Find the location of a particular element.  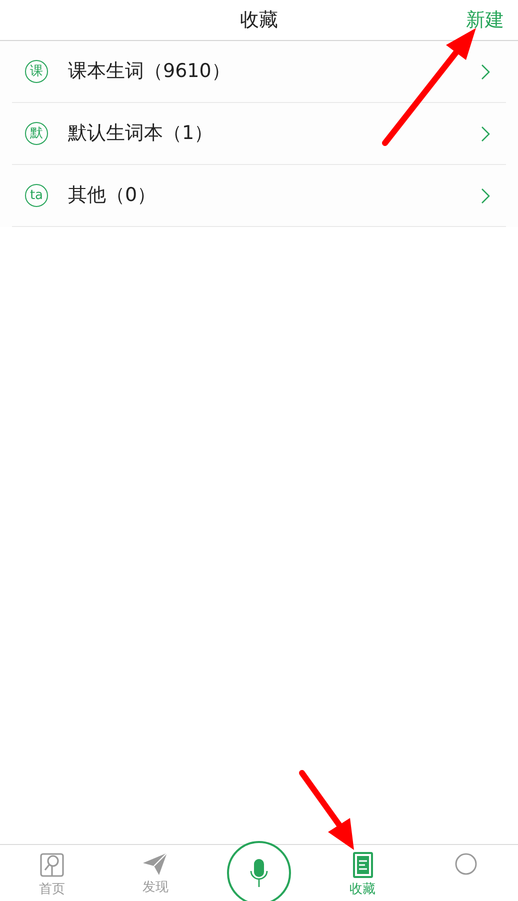

paper-plane-icon is located at coordinates (155, 864).